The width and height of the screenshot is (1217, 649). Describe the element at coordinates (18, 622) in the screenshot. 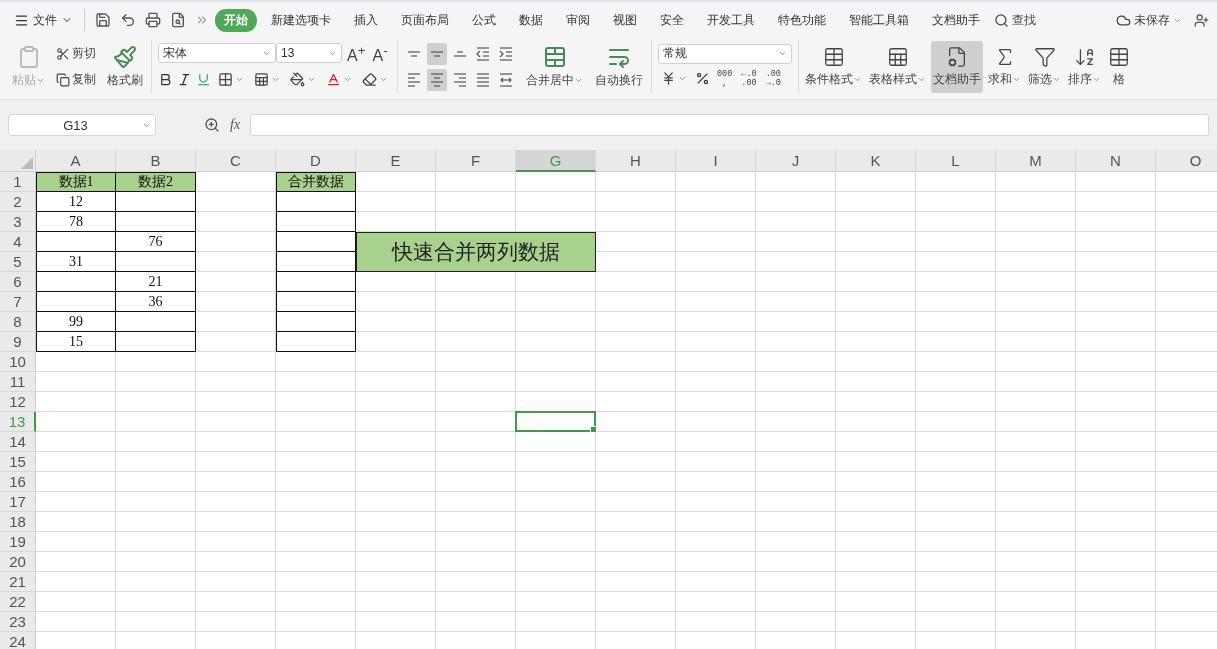

I see `row-header: 23` at that location.